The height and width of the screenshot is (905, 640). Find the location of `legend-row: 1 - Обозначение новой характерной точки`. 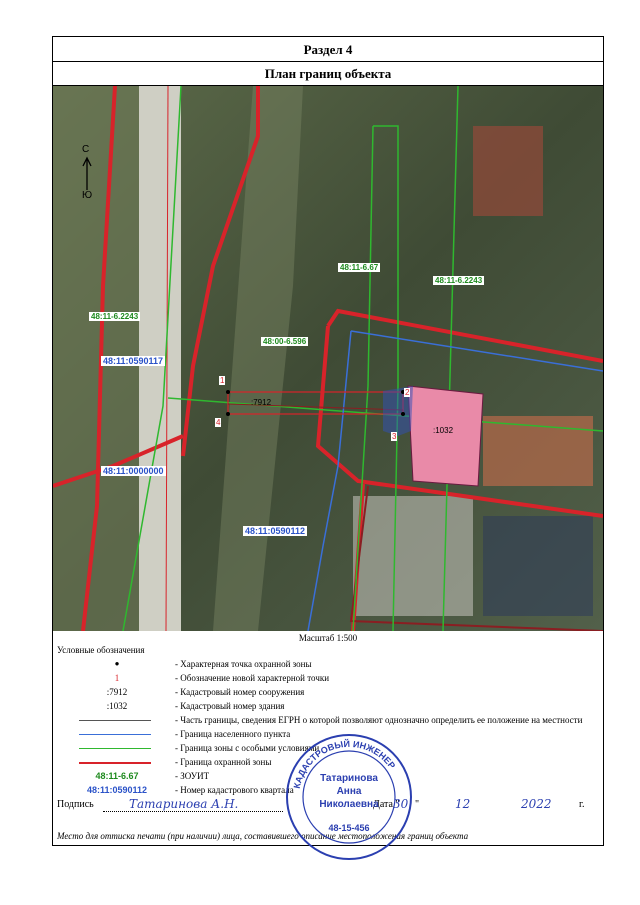

legend-row: 1 - Обозначение новой характерной точки is located at coordinates (328, 678).